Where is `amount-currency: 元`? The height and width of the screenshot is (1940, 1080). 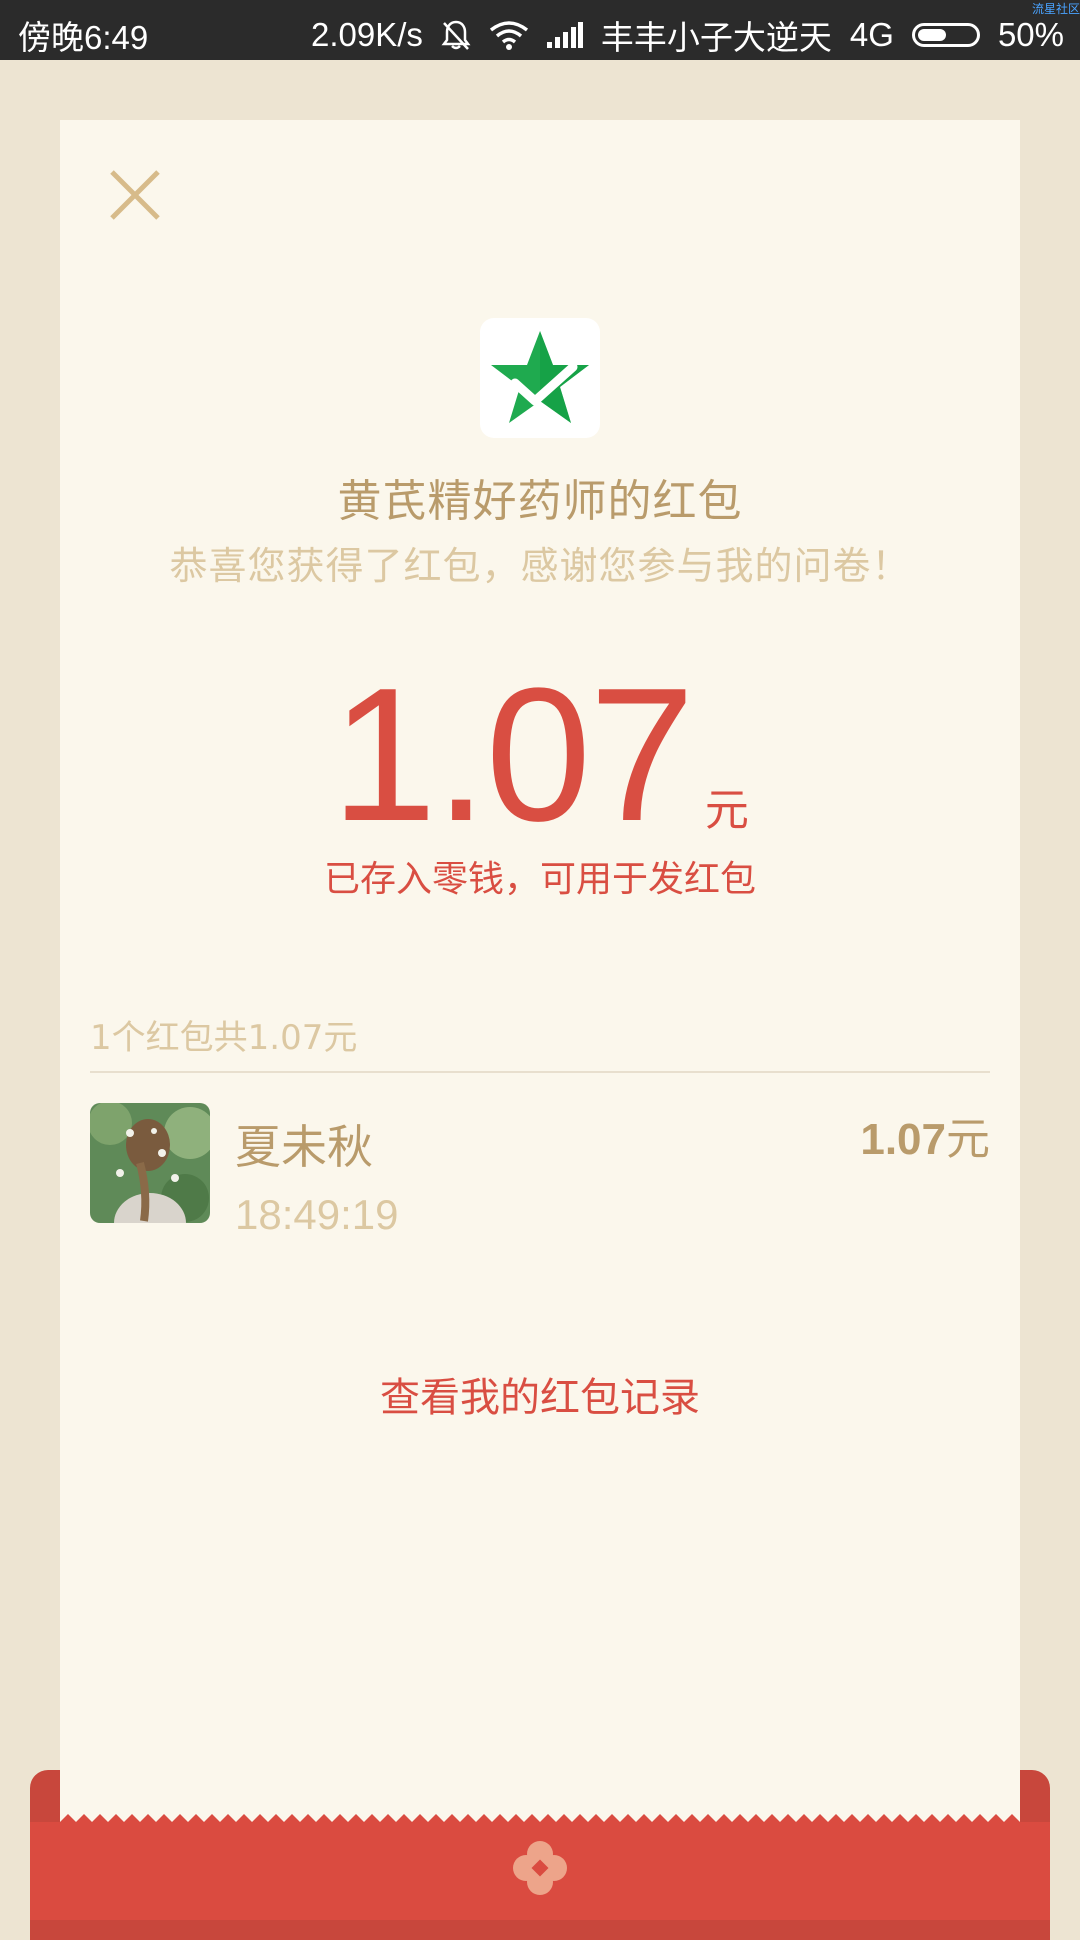
amount-currency: 元 is located at coordinates (726, 810).